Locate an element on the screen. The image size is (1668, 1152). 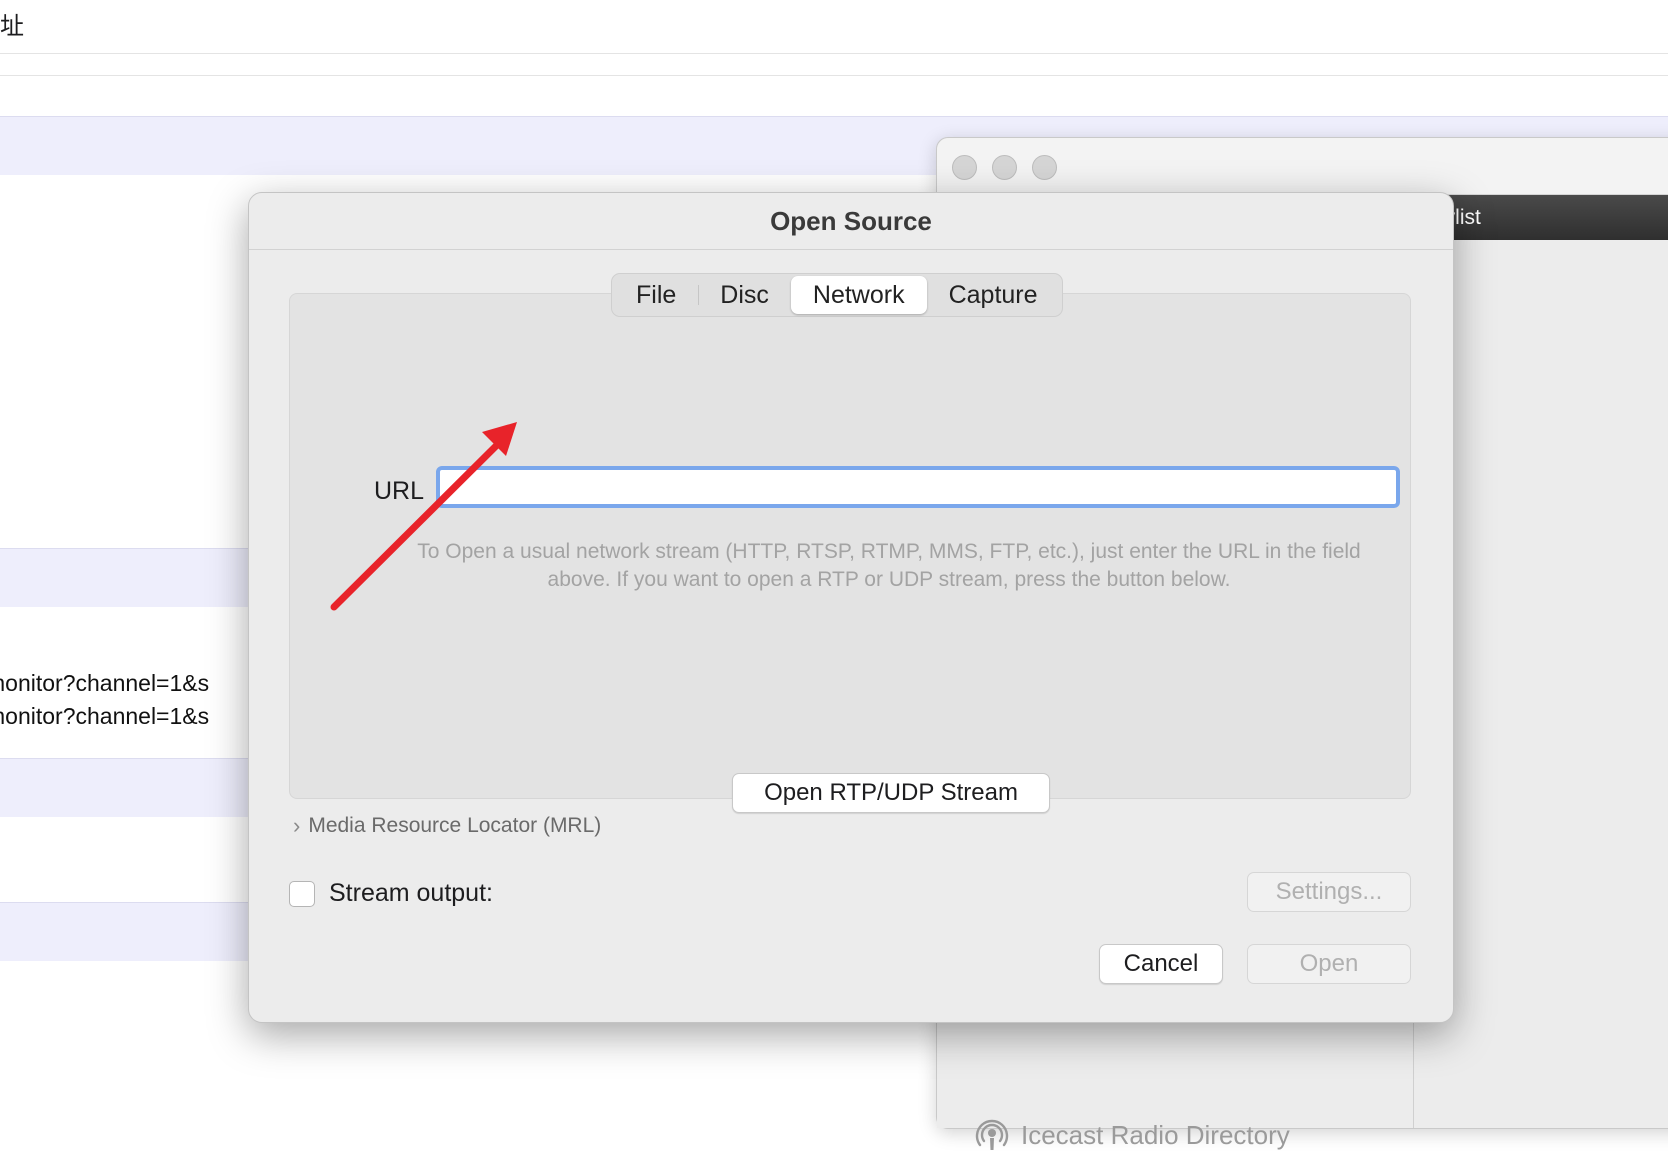
tab-network: Network is located at coordinates (858, 295).